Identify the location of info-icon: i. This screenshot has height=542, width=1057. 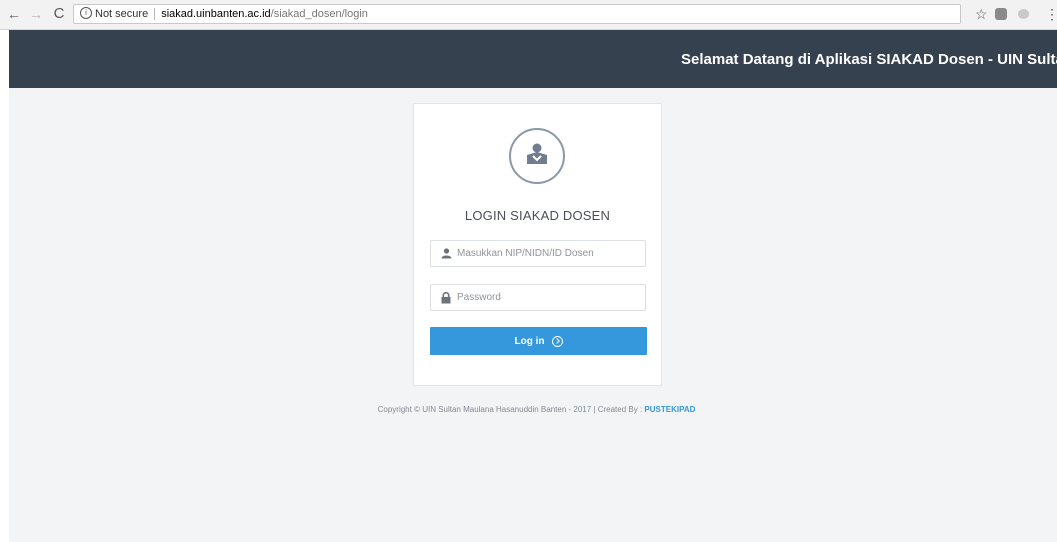
(86, 13).